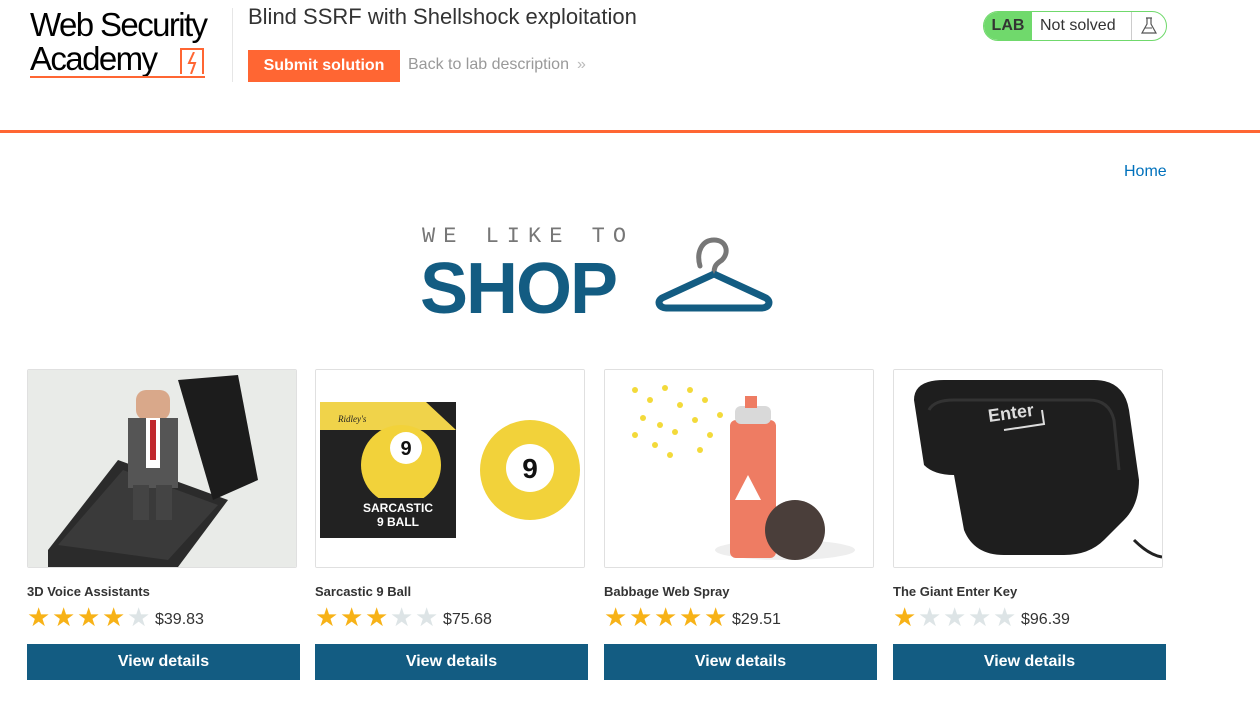 This screenshot has width=1260, height=701. Describe the element at coordinates (94, 58) in the screenshot. I see `logo-text-line2: Academy` at that location.